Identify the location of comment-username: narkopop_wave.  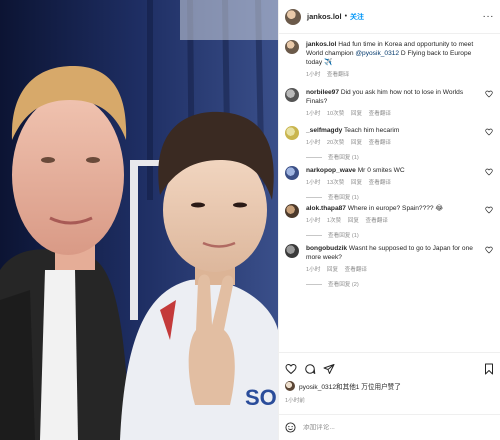
(331, 170).